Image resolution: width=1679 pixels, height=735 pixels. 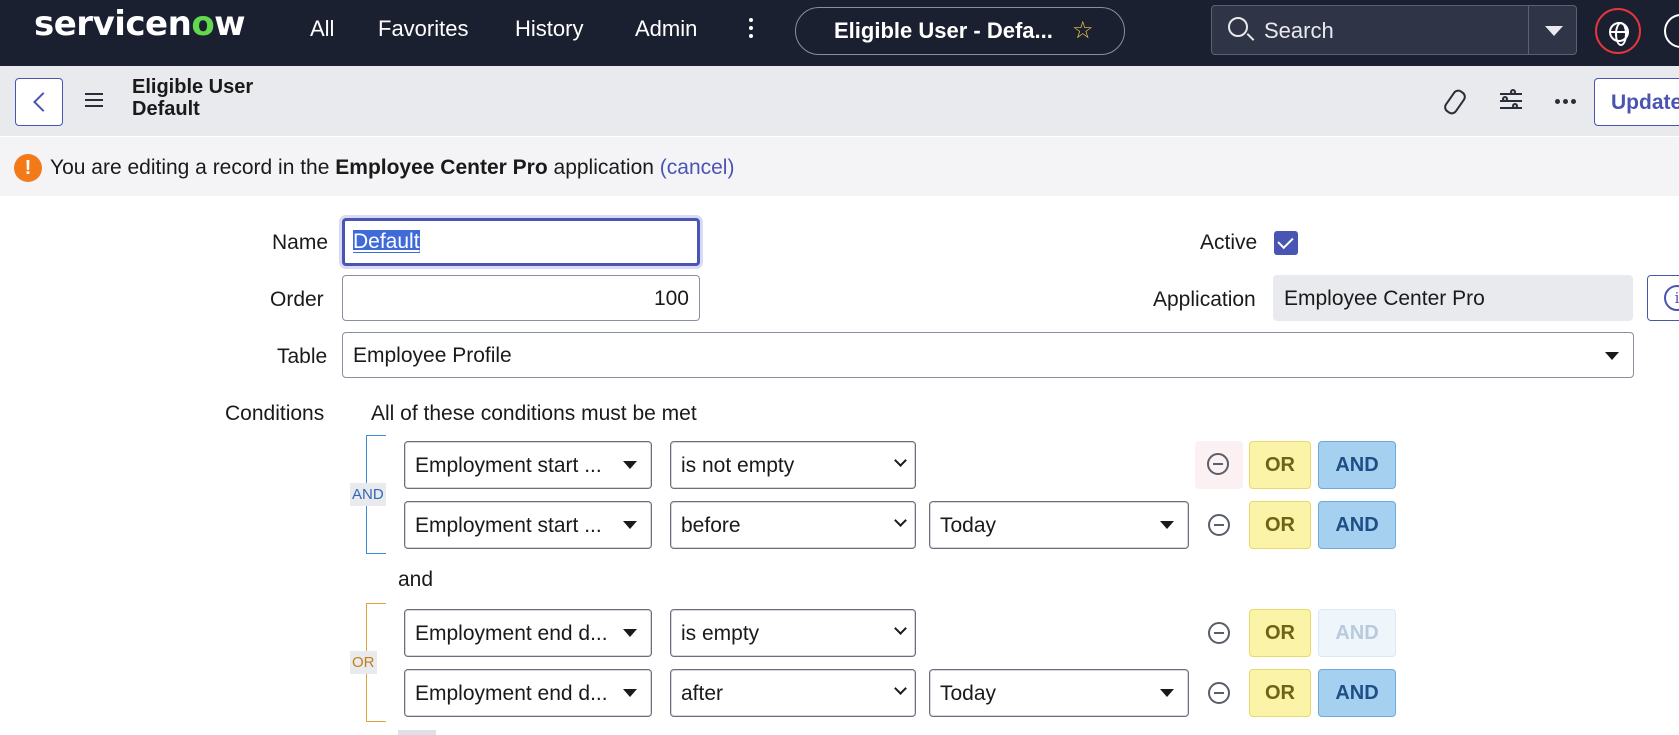 I want to click on and-button-disabled: AND, so click(x=1357, y=633).